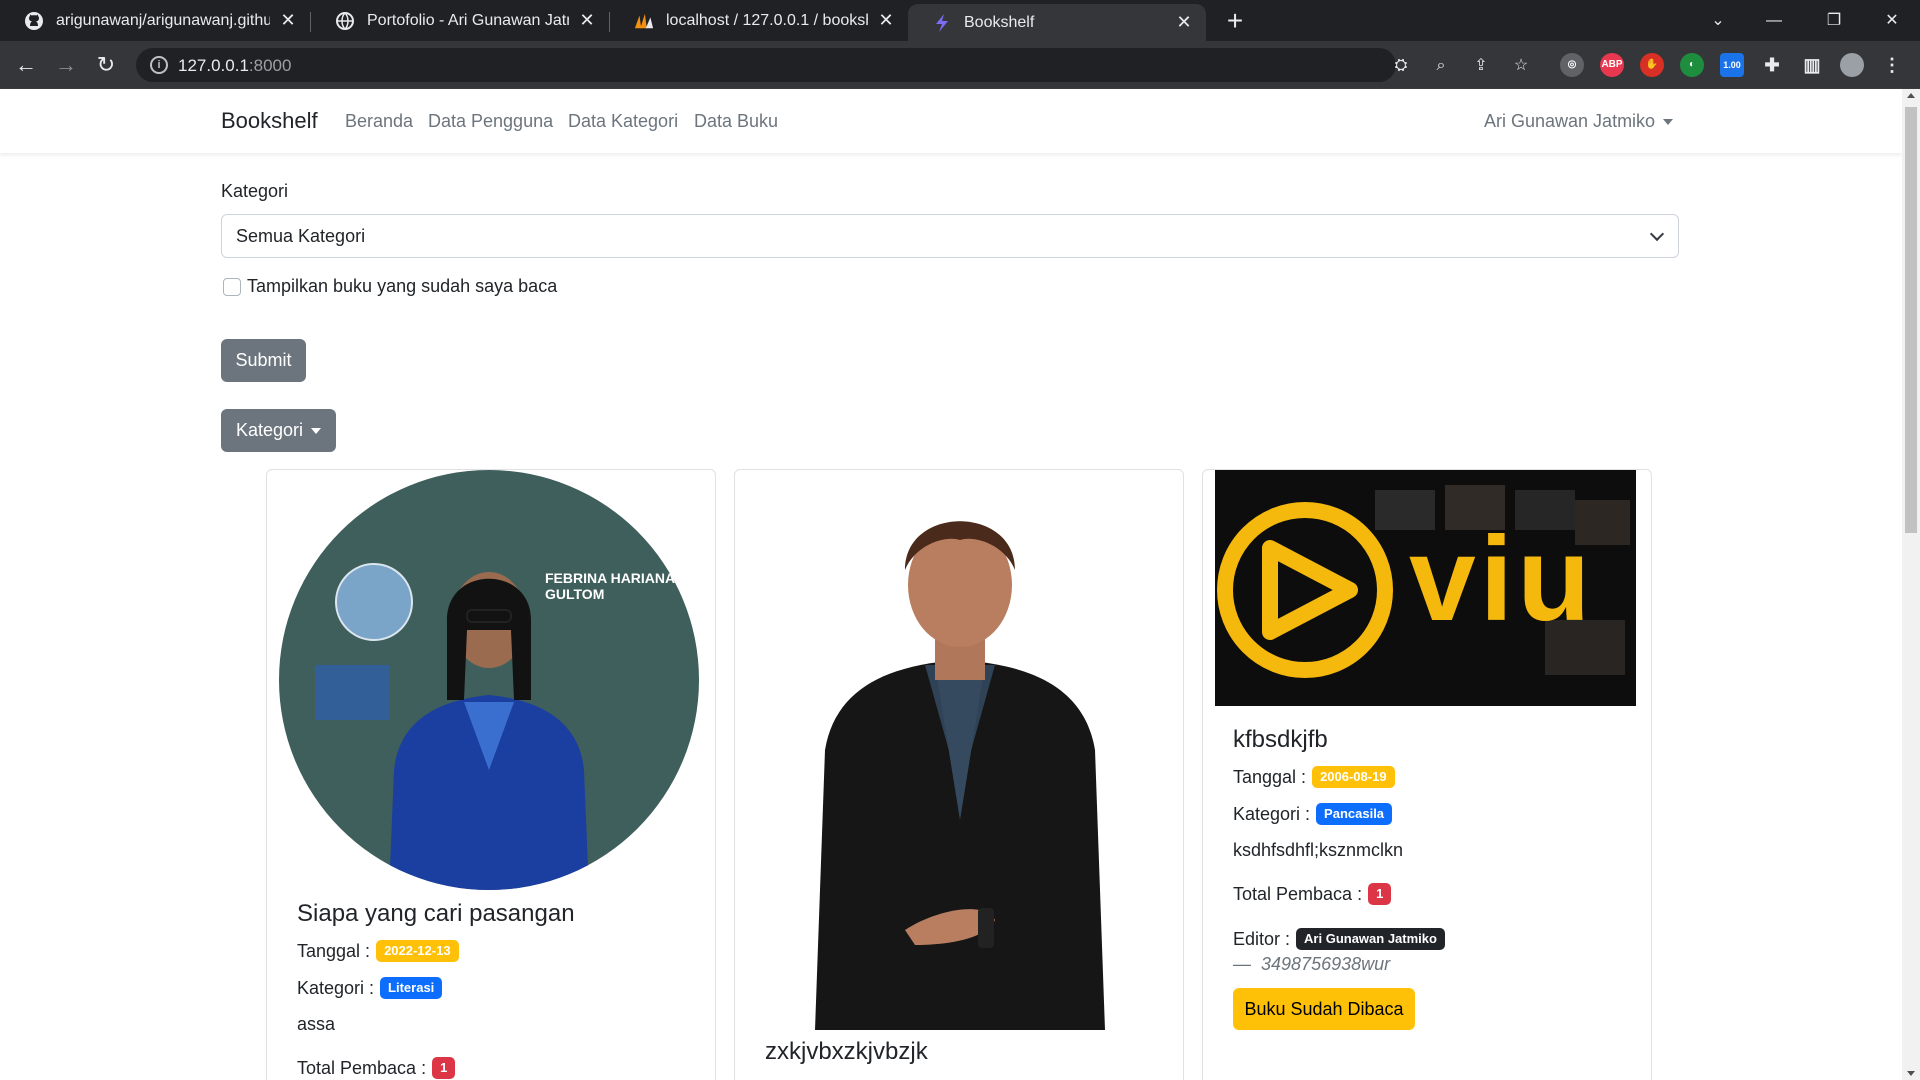  What do you see at coordinates (1732, 65) in the screenshot?
I see `counter-ext-icon: 1.00` at bounding box center [1732, 65].